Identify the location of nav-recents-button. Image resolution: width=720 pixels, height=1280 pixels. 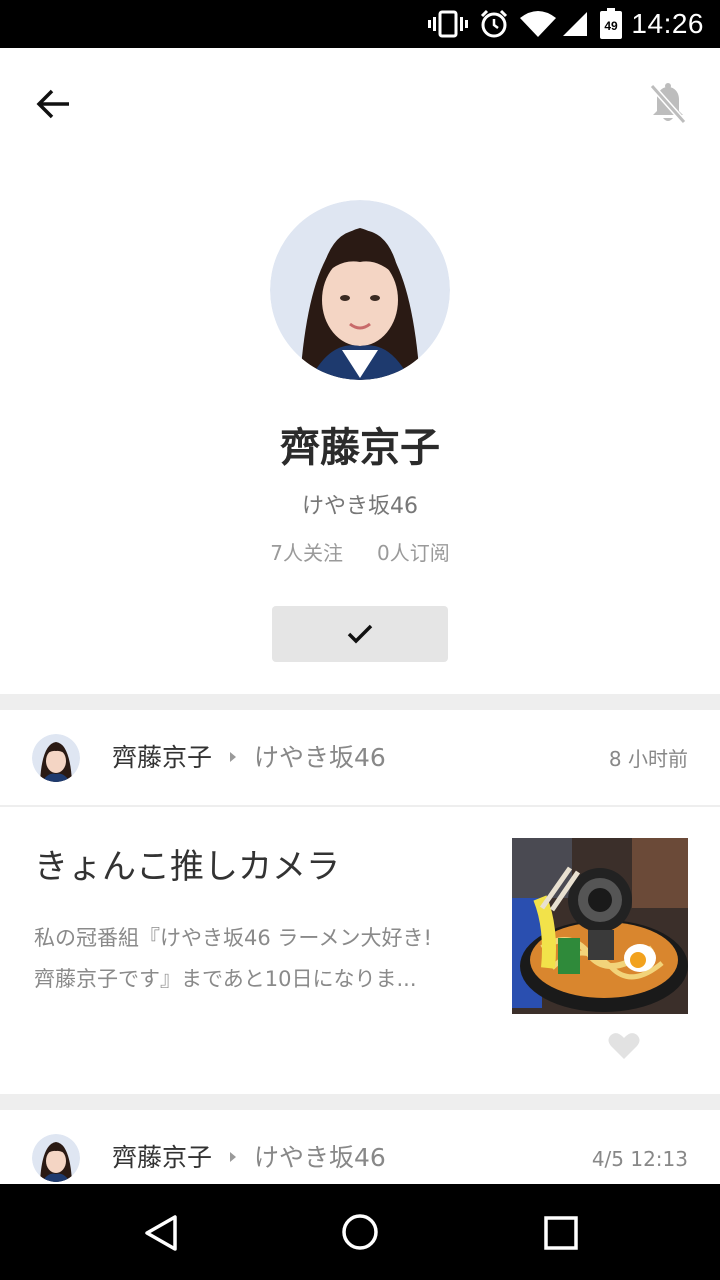
(561, 1233).